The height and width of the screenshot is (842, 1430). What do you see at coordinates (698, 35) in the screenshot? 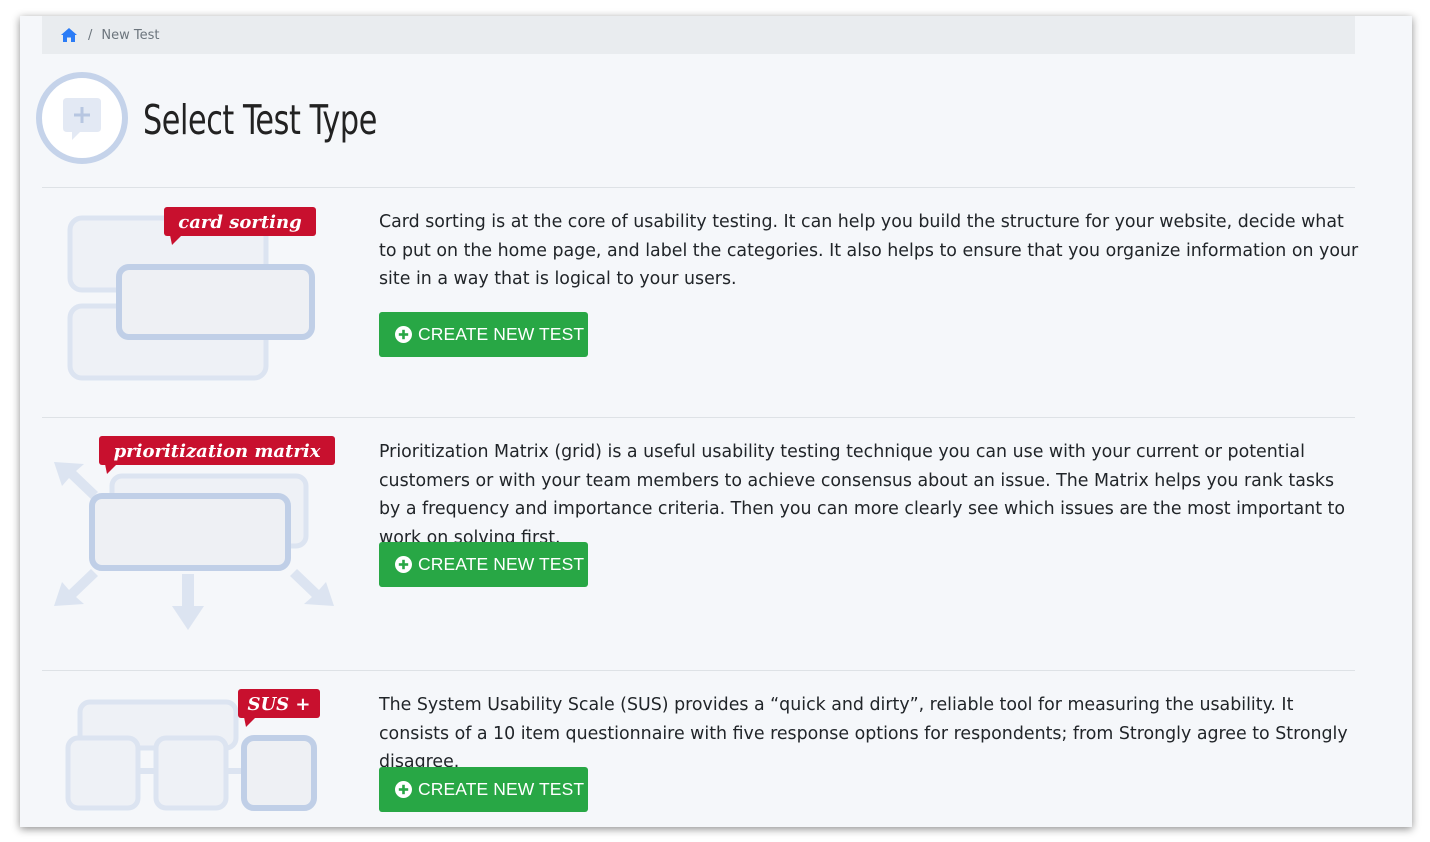
I see `breadcrumb: / New Test` at bounding box center [698, 35].